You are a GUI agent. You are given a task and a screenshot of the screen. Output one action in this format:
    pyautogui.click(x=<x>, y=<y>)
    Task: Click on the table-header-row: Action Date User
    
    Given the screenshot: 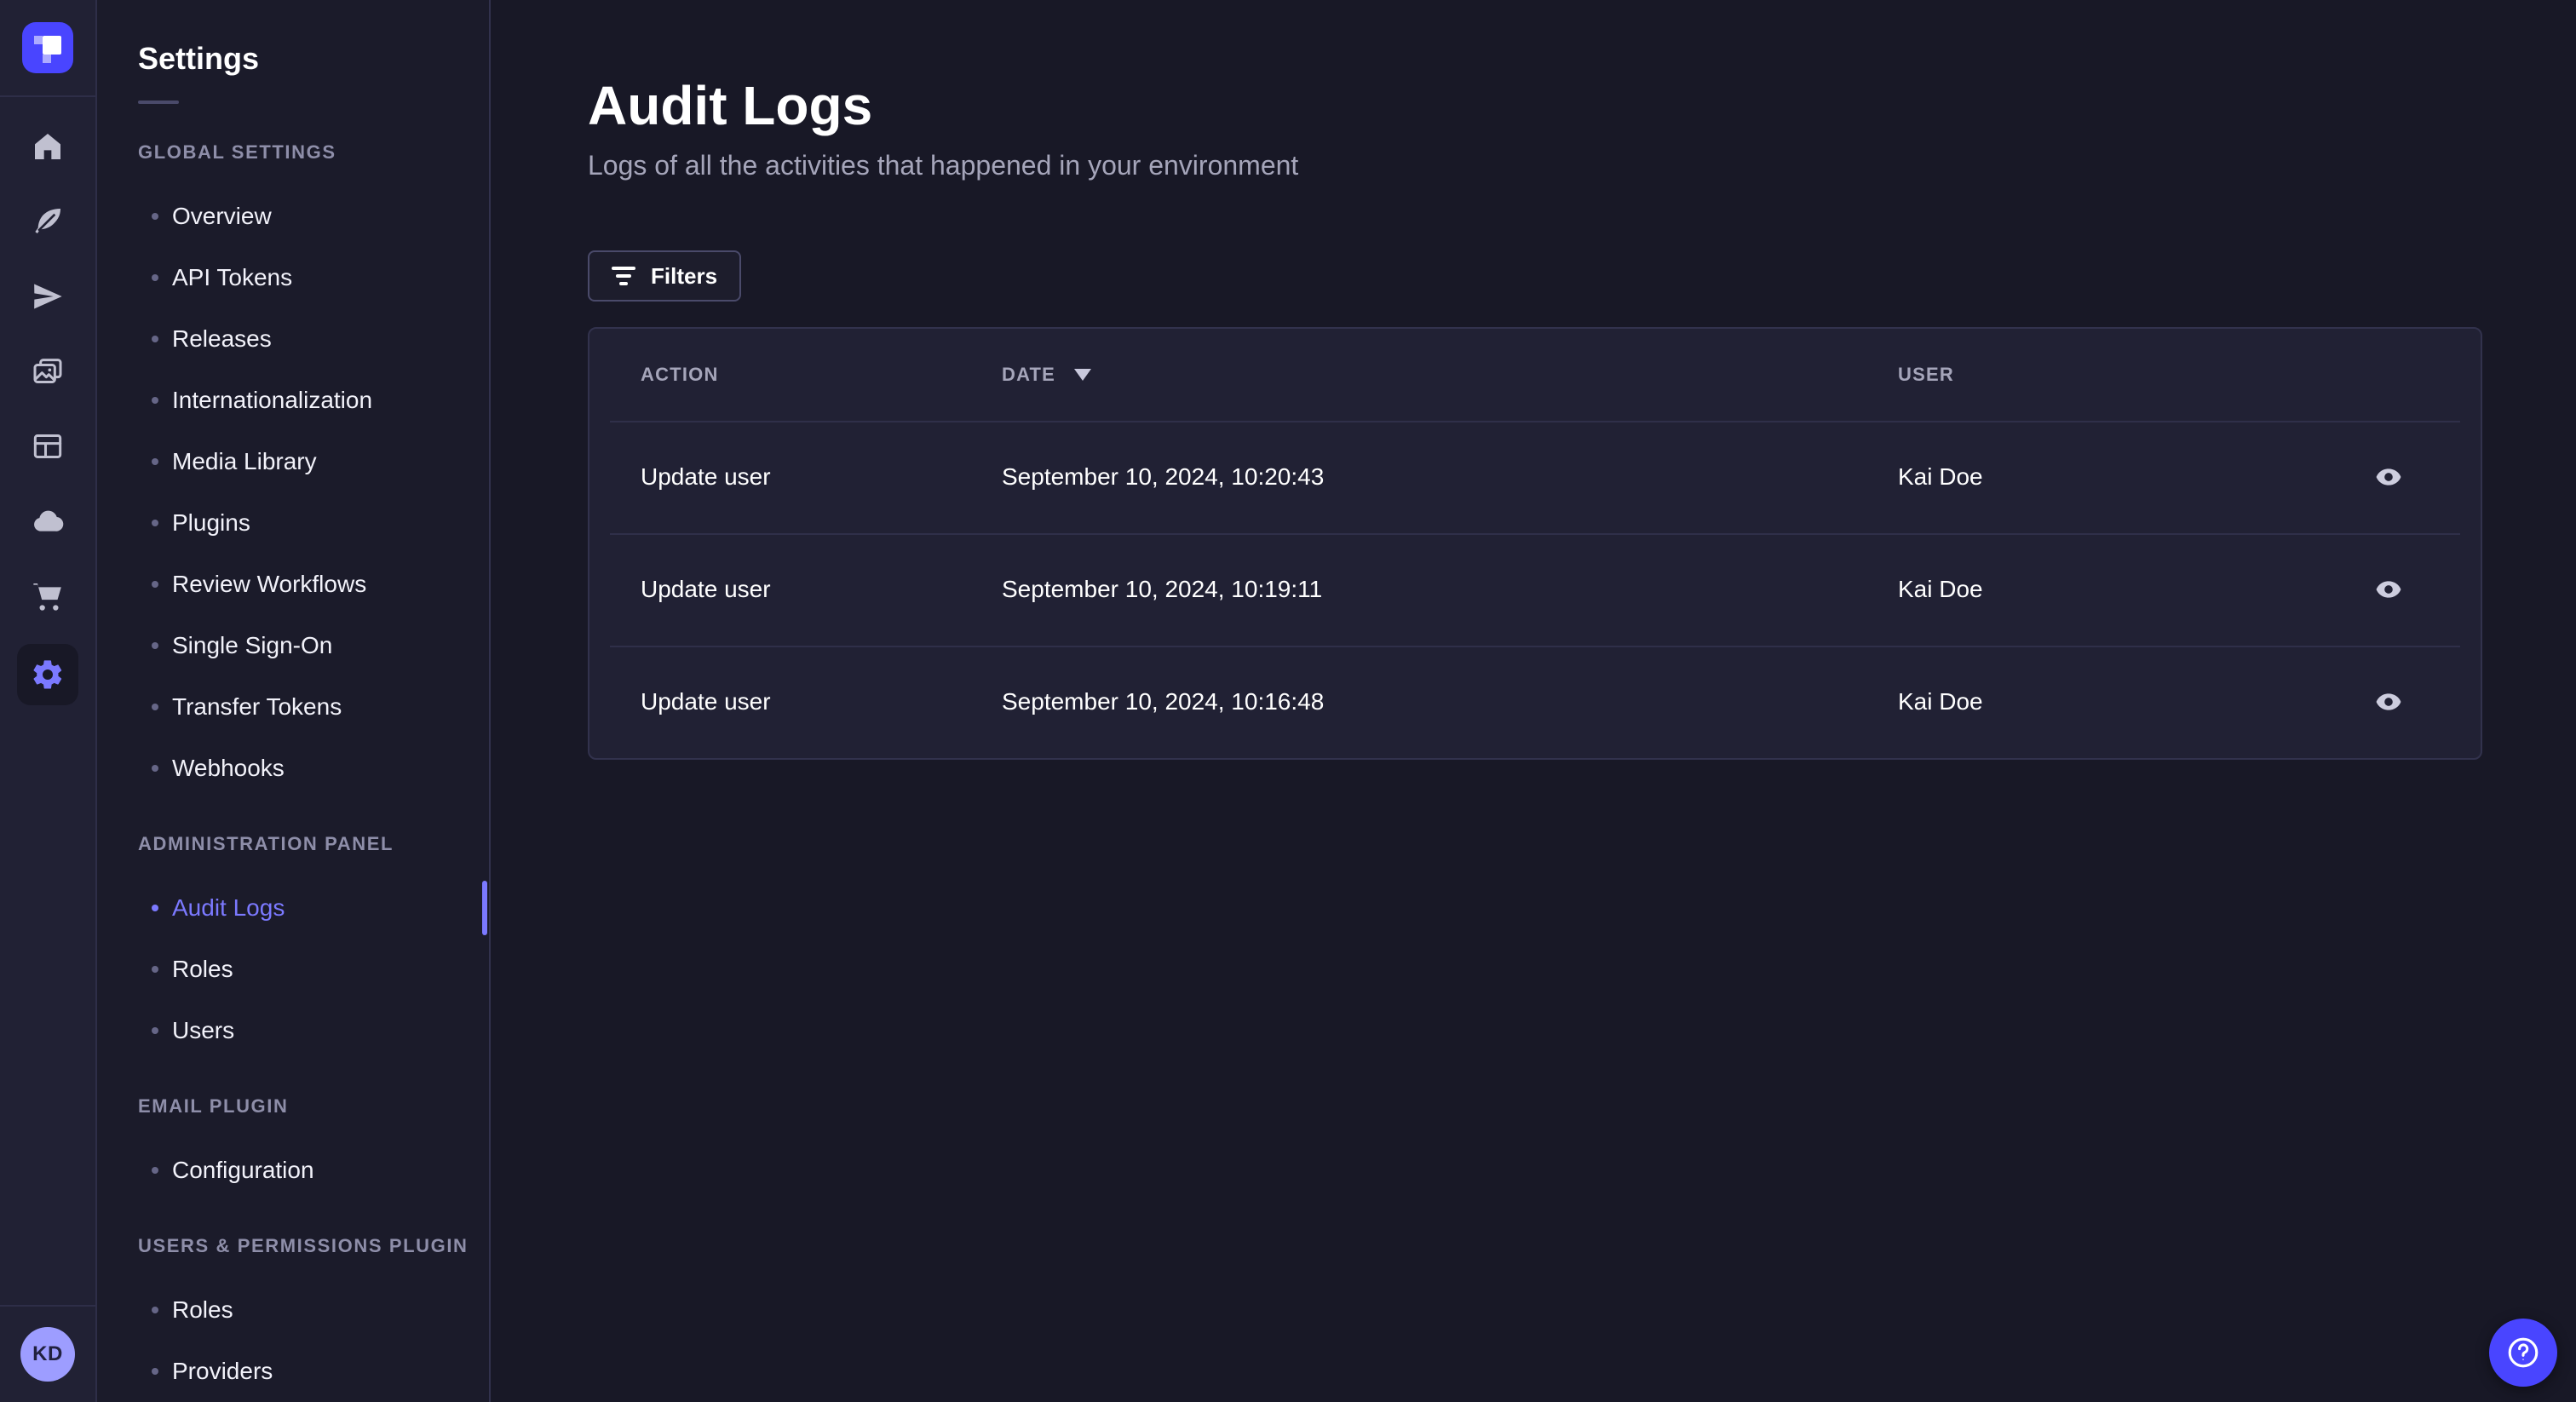 What is the action you would take?
    pyautogui.click(x=1535, y=375)
    